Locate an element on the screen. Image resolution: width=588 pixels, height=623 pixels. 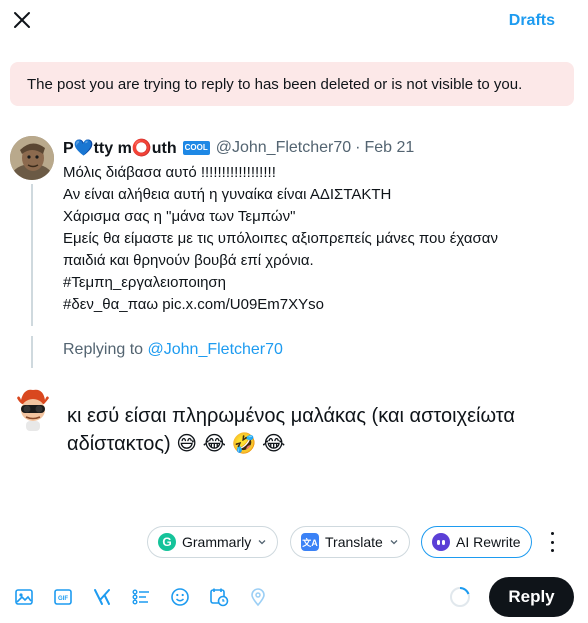
image-icon is located at coordinates (24, 597).